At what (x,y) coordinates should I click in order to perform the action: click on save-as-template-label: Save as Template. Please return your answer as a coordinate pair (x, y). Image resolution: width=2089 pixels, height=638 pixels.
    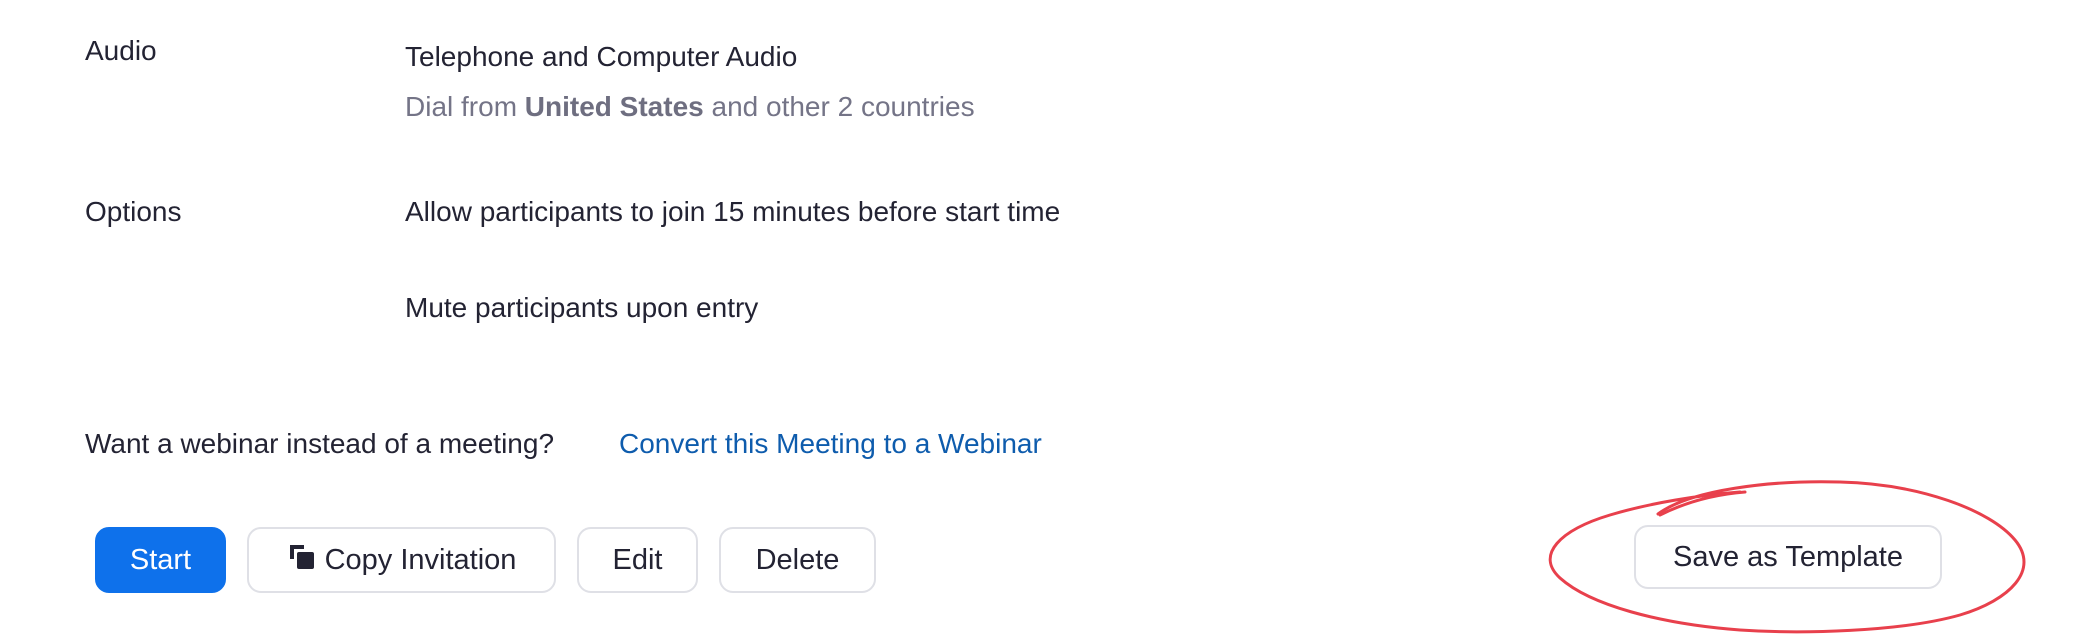
    Looking at the image, I should click on (1788, 556).